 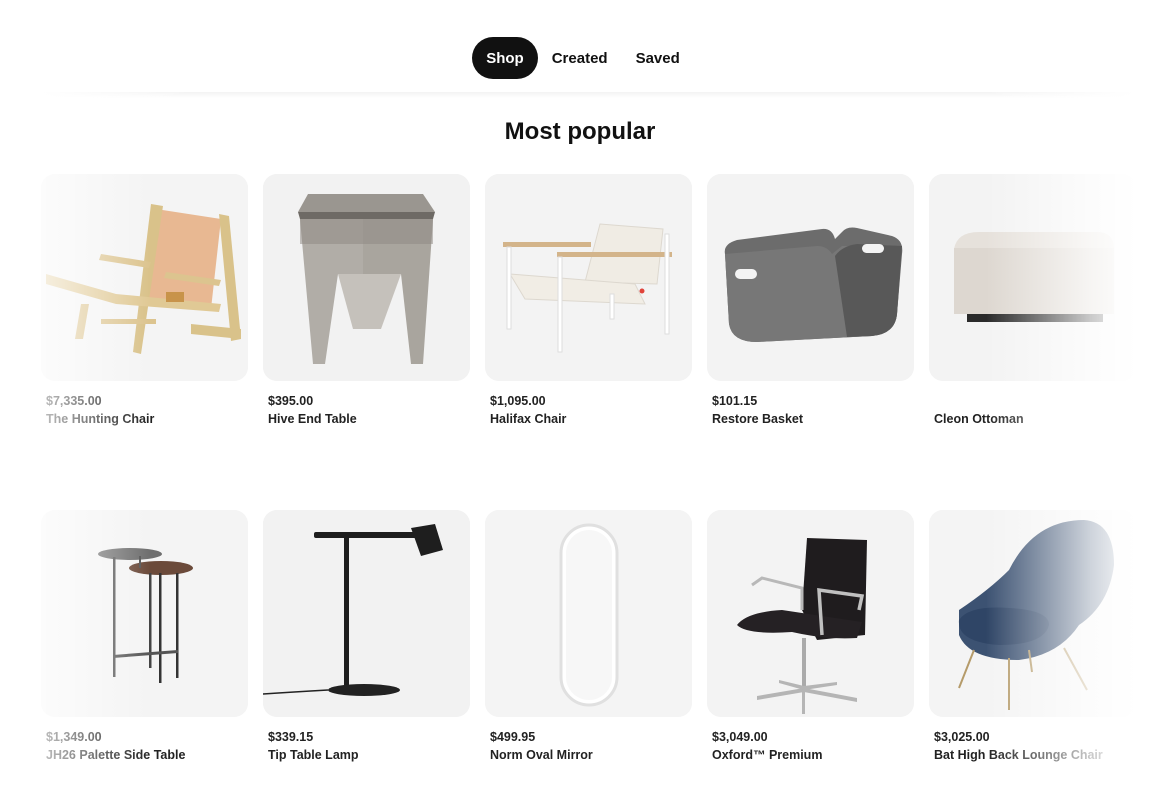 I want to click on product-name: Tip Table Lamp, so click(x=369, y=755).